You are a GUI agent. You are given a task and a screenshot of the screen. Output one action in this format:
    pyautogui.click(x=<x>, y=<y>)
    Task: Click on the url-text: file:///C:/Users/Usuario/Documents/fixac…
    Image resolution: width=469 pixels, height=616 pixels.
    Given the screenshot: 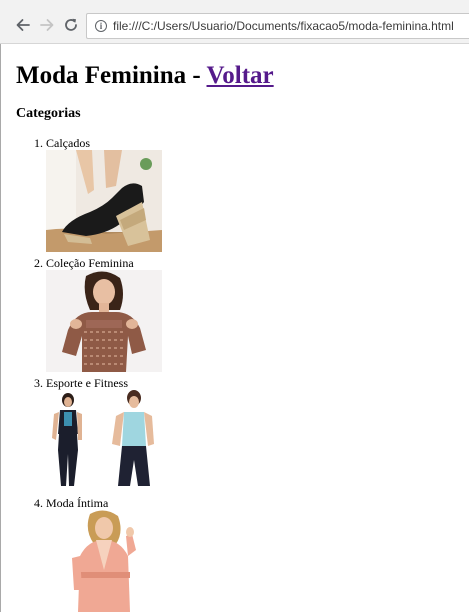 What is the action you would take?
    pyautogui.click(x=283, y=26)
    